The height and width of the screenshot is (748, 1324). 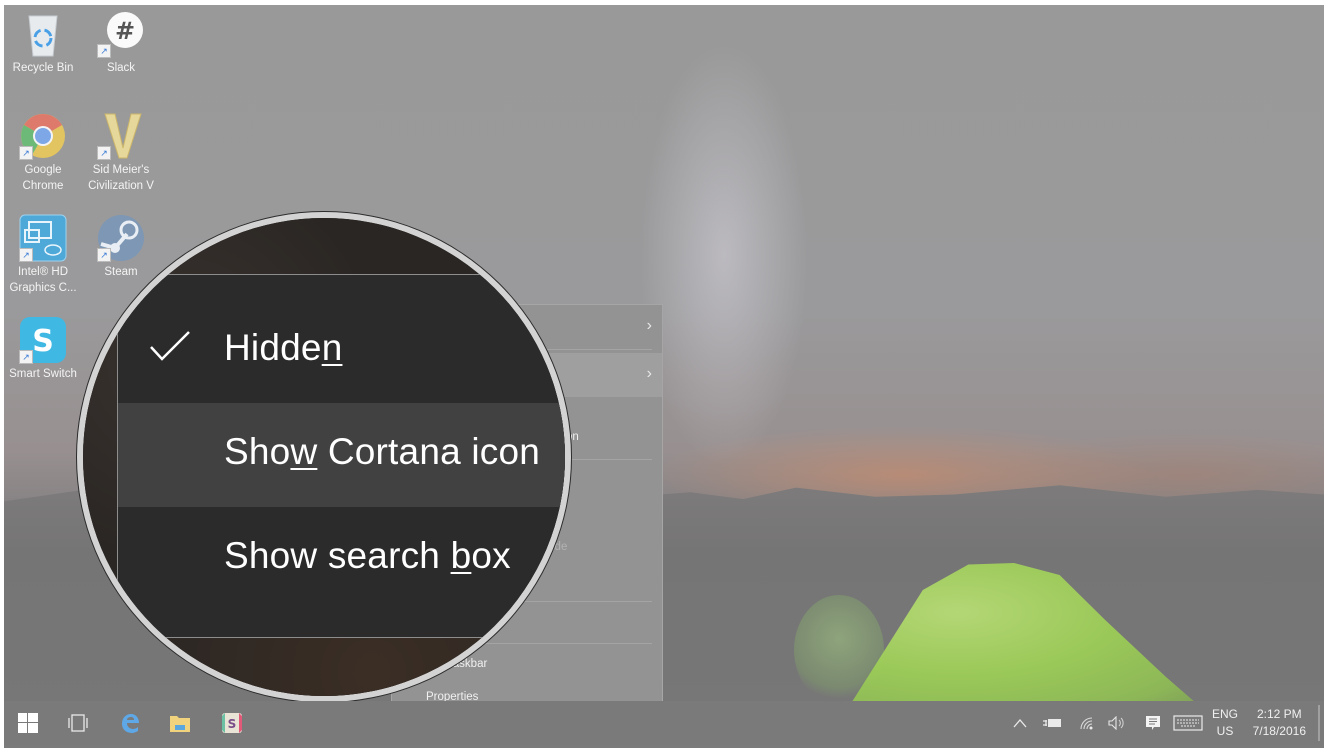 I want to click on slack-icon: S, so click(x=232, y=723).